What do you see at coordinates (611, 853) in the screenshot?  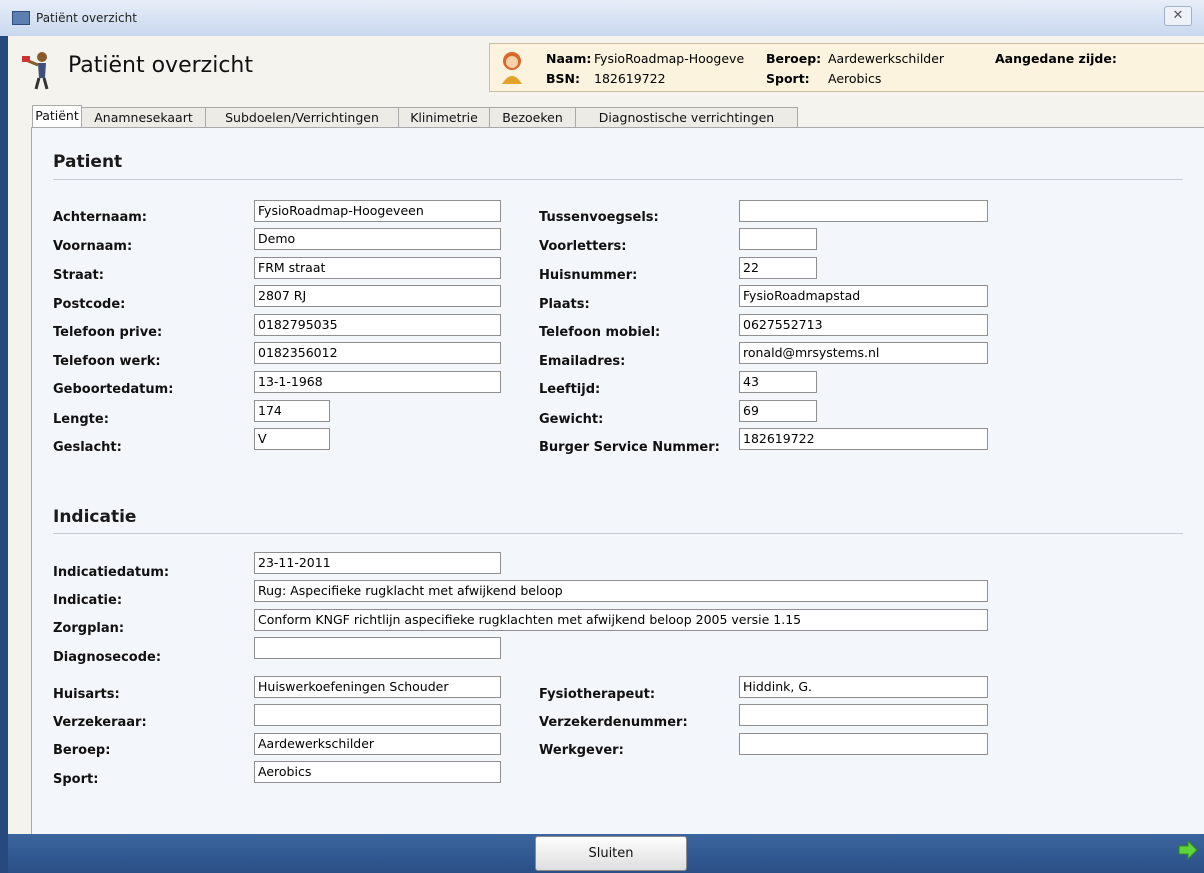 I see `close-button: Sluiten` at bounding box center [611, 853].